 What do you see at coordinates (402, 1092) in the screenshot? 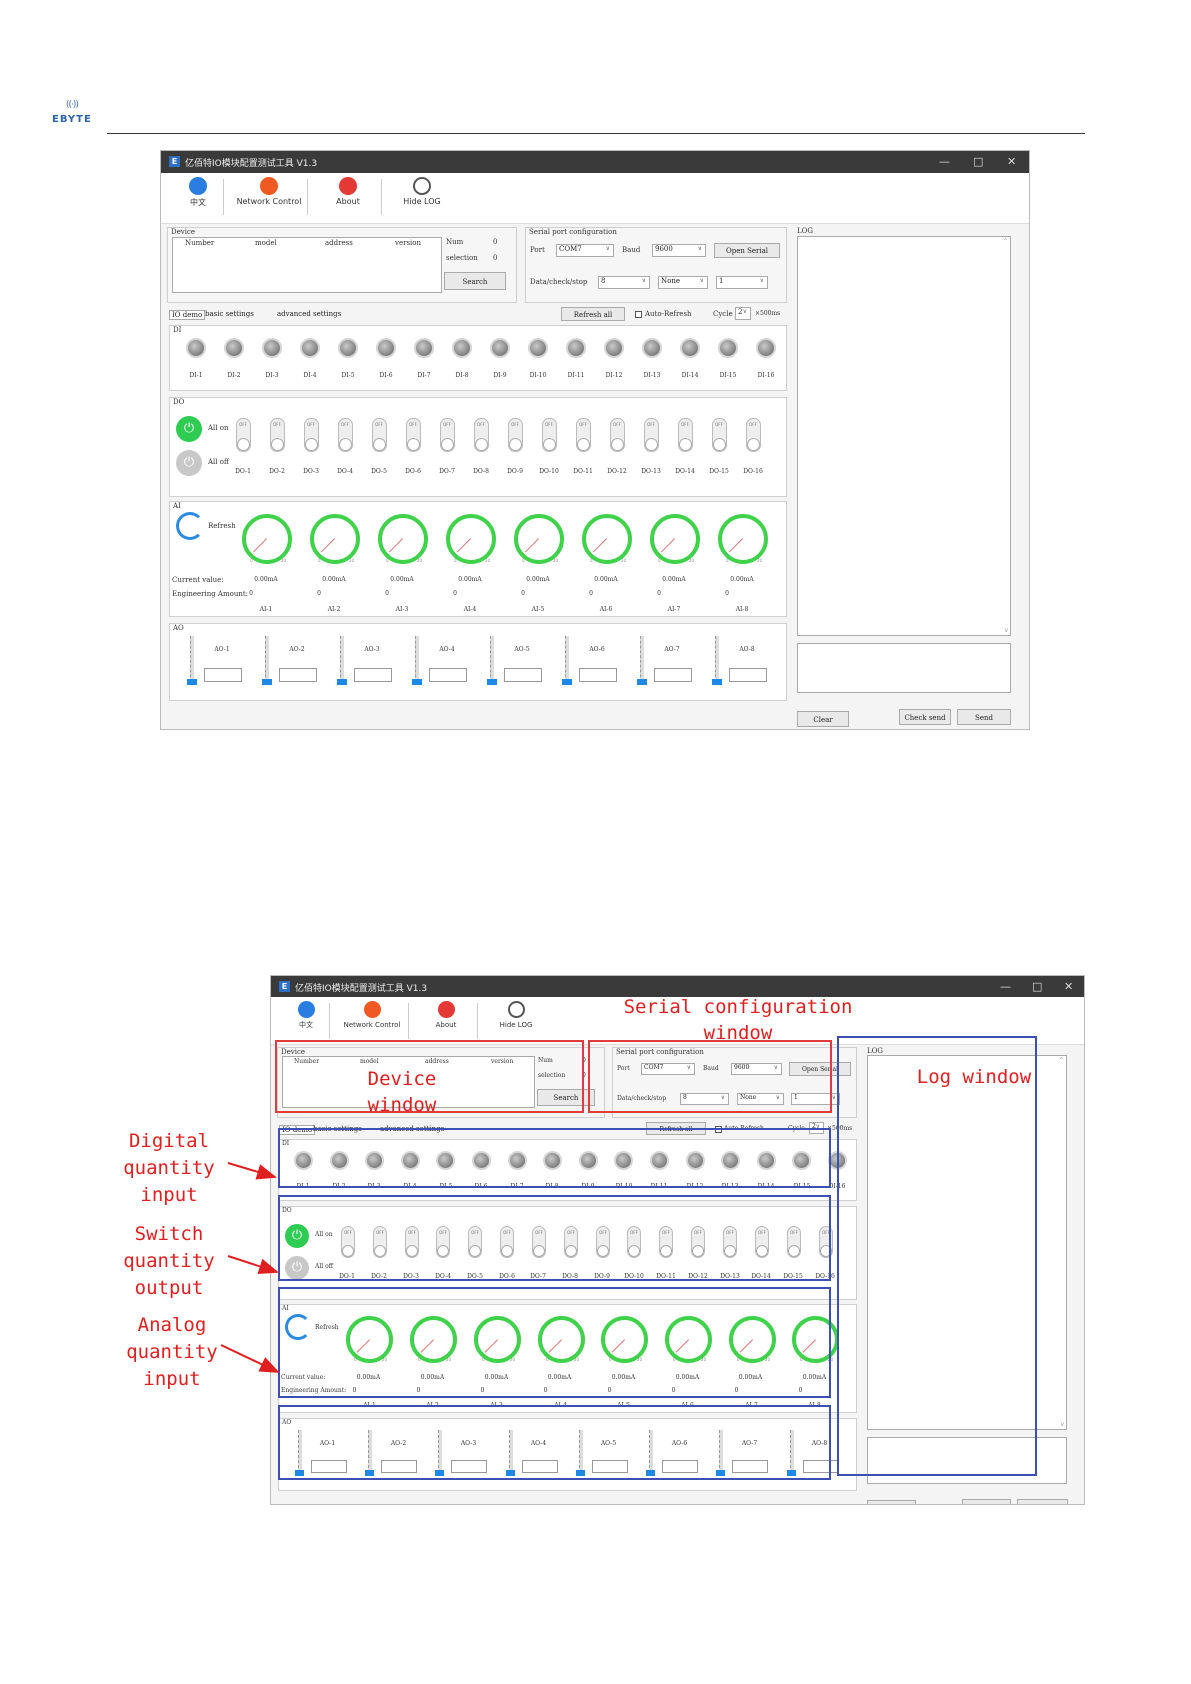
I see `device-window-annotation: Device window` at bounding box center [402, 1092].